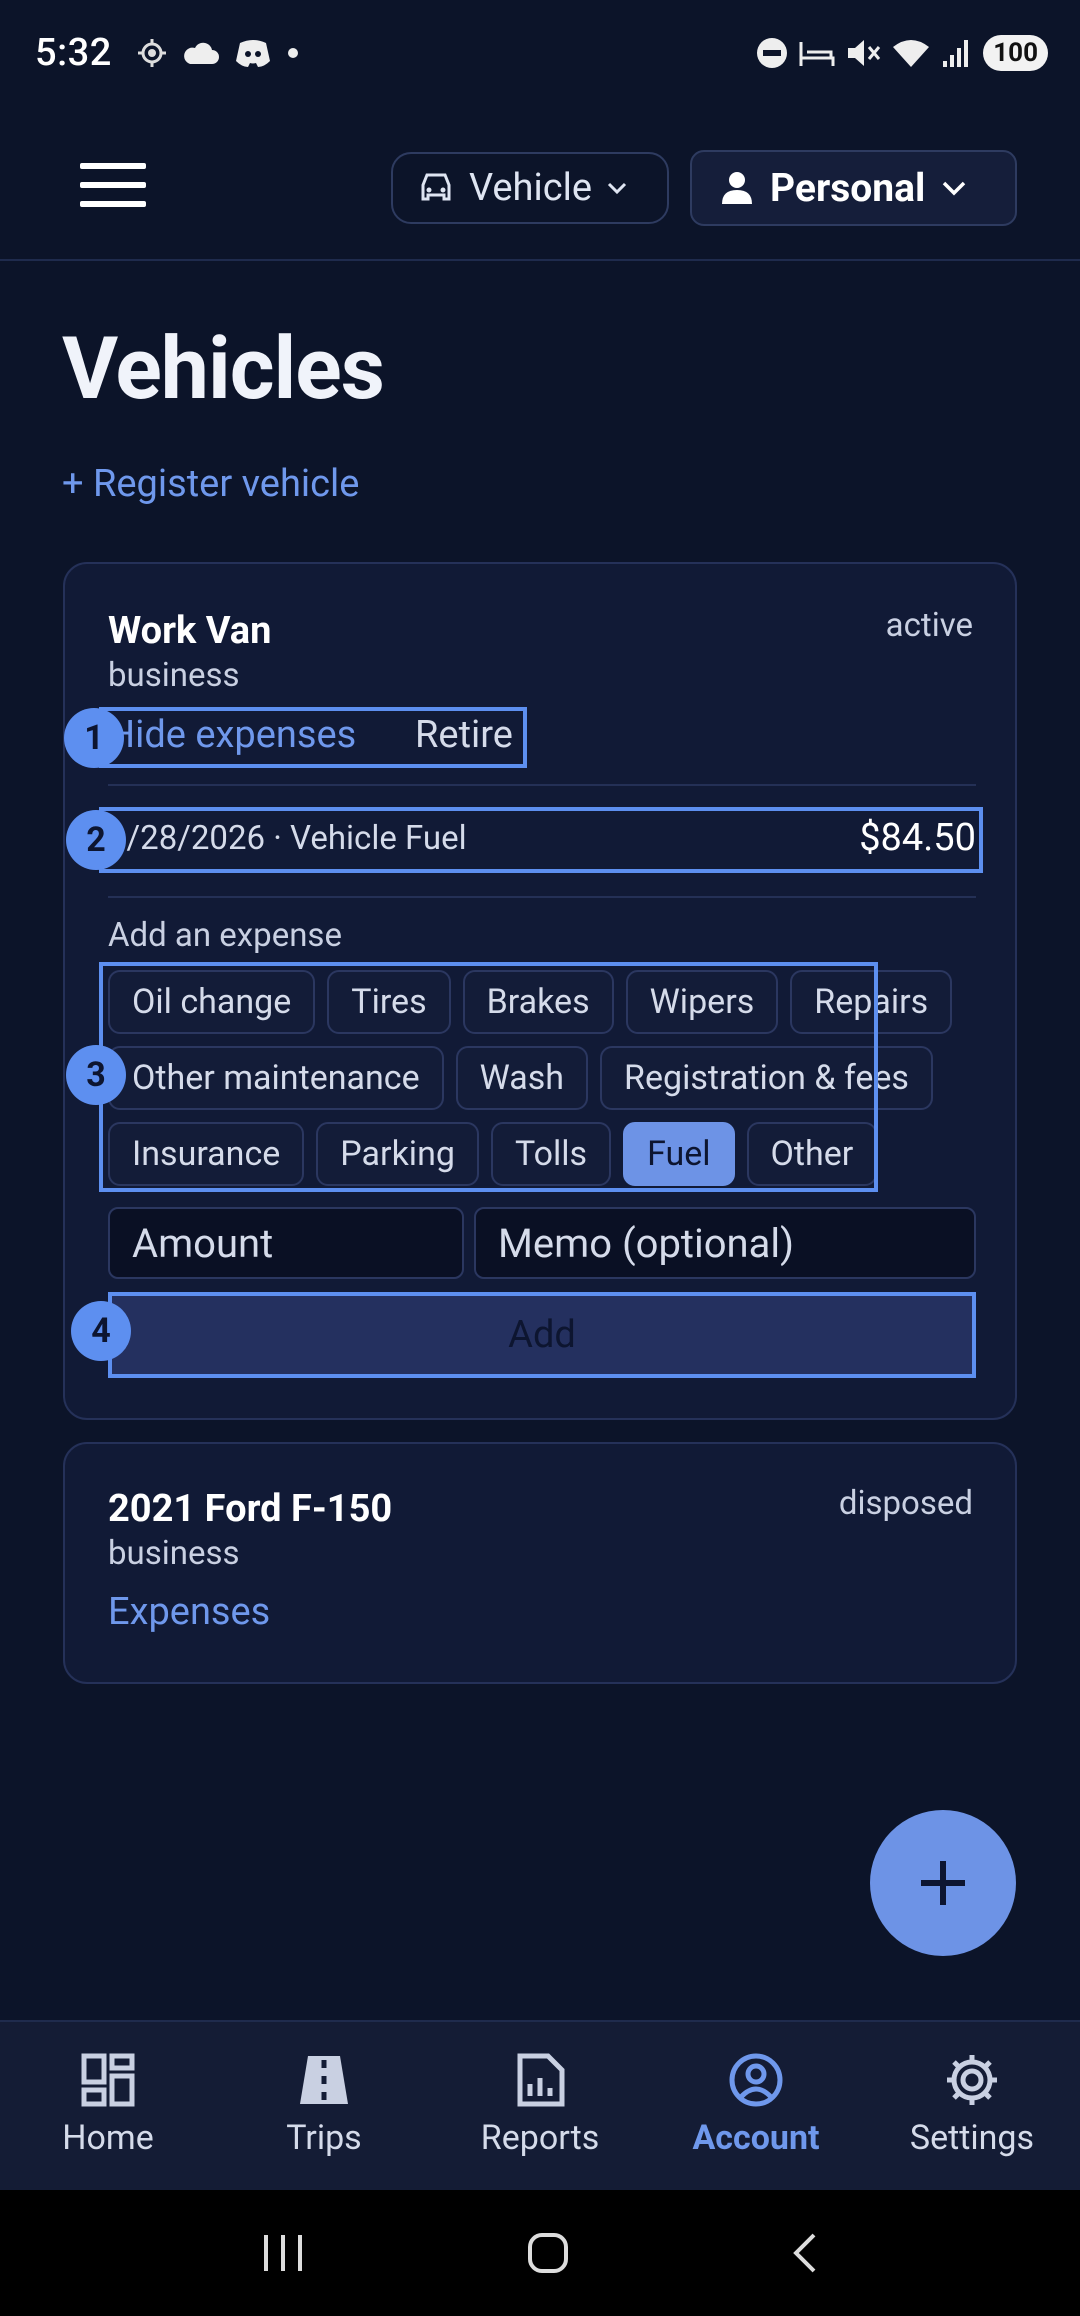  Describe the element at coordinates (292, 52) in the screenshot. I see `dot-icon` at that location.